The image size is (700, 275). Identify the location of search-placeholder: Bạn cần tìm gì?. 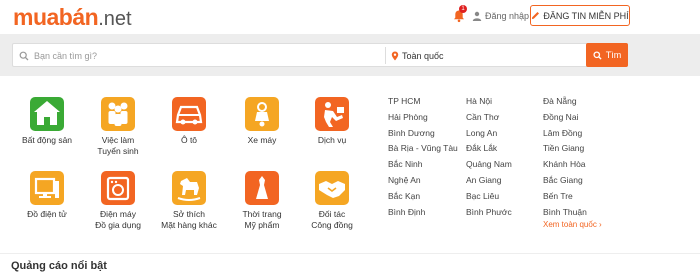
(66, 55).